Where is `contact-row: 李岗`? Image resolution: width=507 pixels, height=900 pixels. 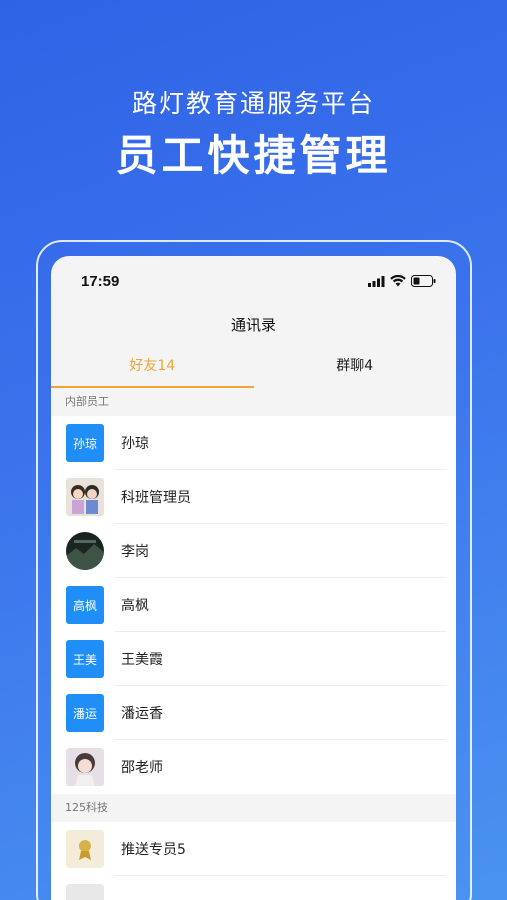
contact-row: 李岗 is located at coordinates (253, 551).